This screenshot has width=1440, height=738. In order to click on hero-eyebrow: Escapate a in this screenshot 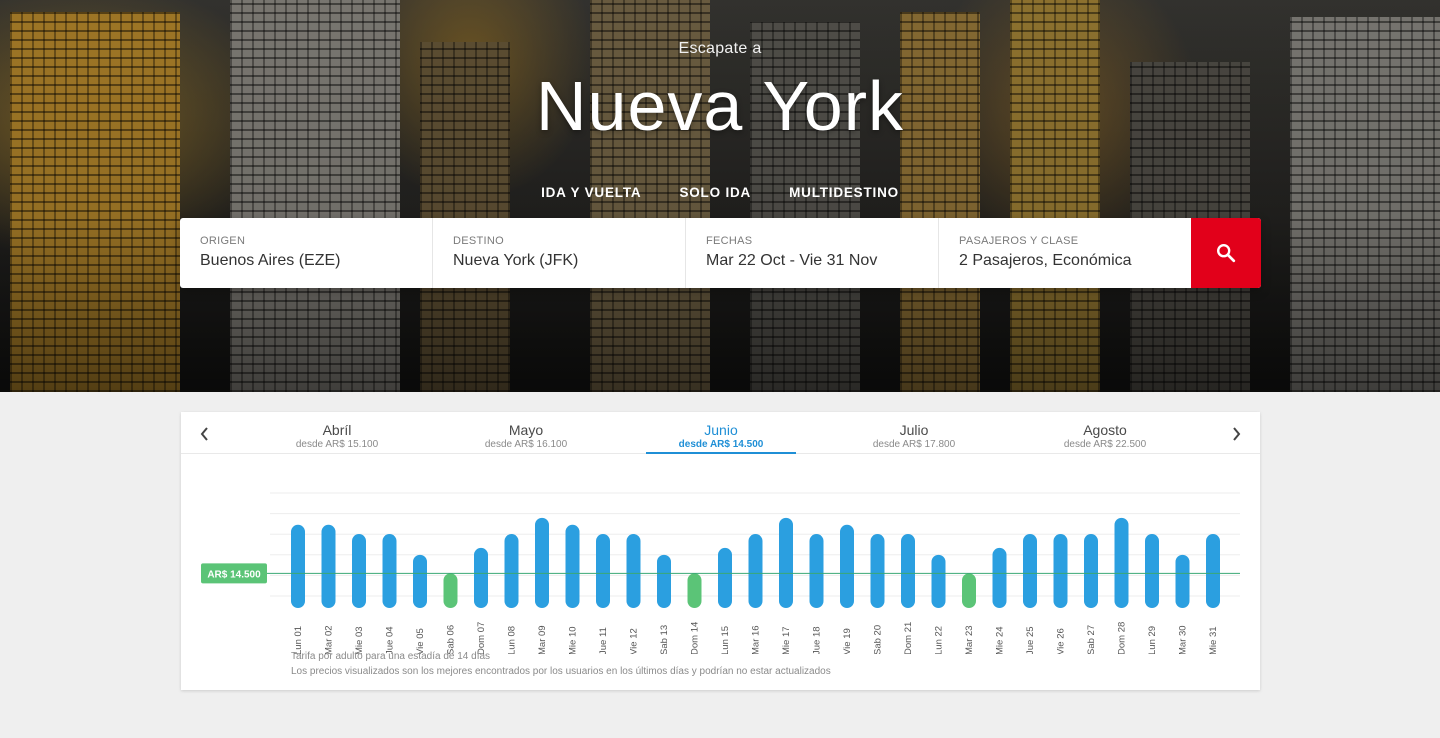, I will do `click(720, 48)`.